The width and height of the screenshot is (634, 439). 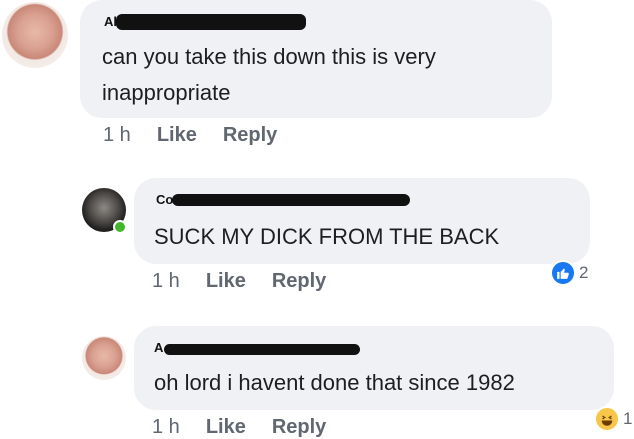 I want to click on online-status-indicator, so click(x=120, y=227).